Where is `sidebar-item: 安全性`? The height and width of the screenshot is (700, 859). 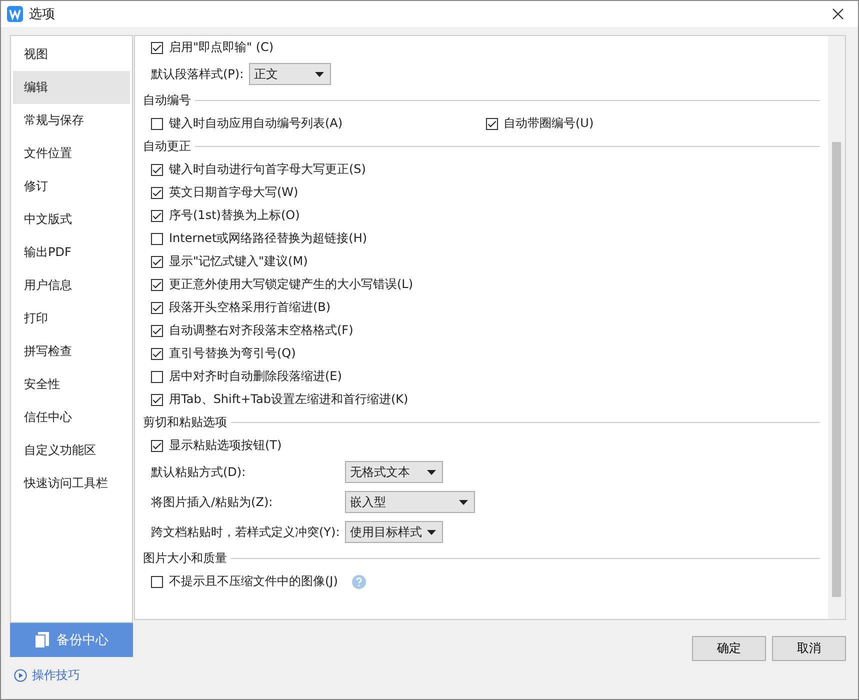 sidebar-item: 安全性 is located at coordinates (71, 384).